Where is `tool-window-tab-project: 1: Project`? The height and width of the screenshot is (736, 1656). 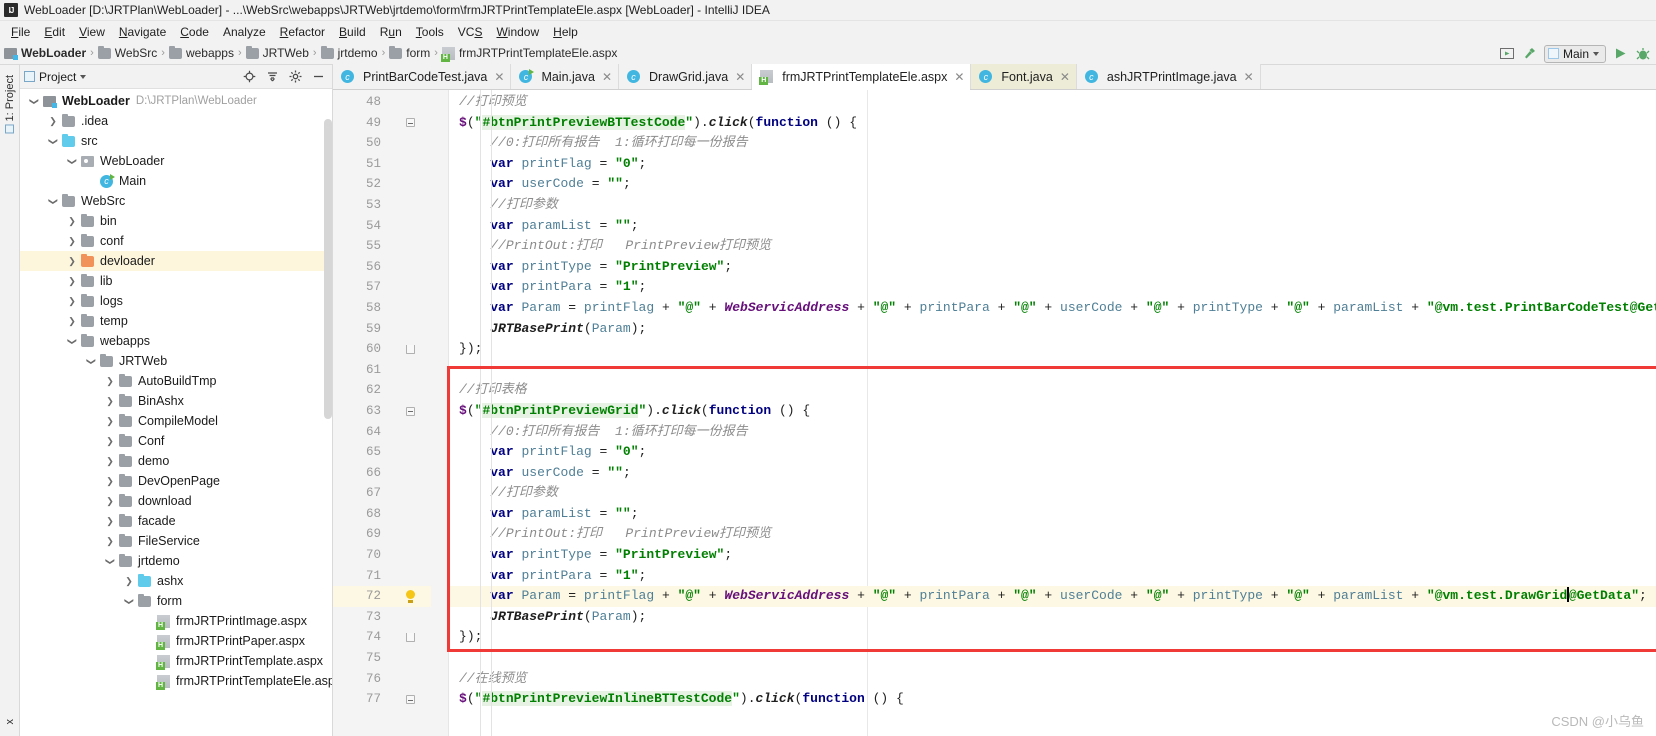
tool-window-tab-project: 1: Project is located at coordinates (10, 104).